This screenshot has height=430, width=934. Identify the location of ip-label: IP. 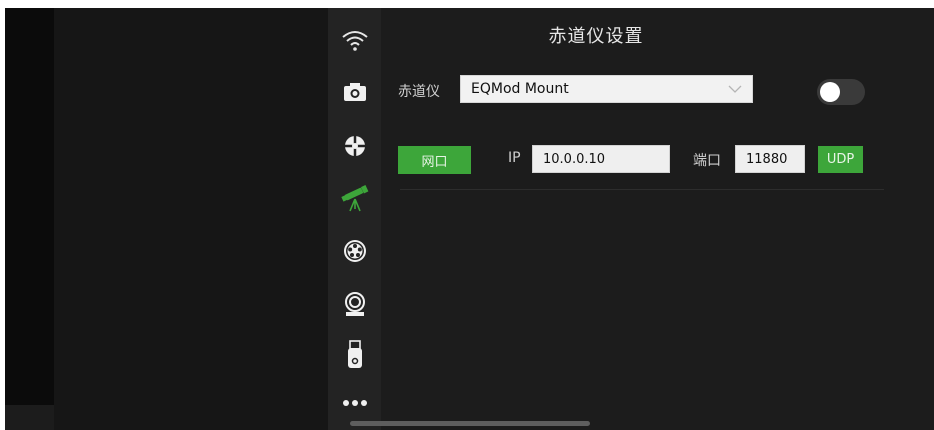
(514, 158).